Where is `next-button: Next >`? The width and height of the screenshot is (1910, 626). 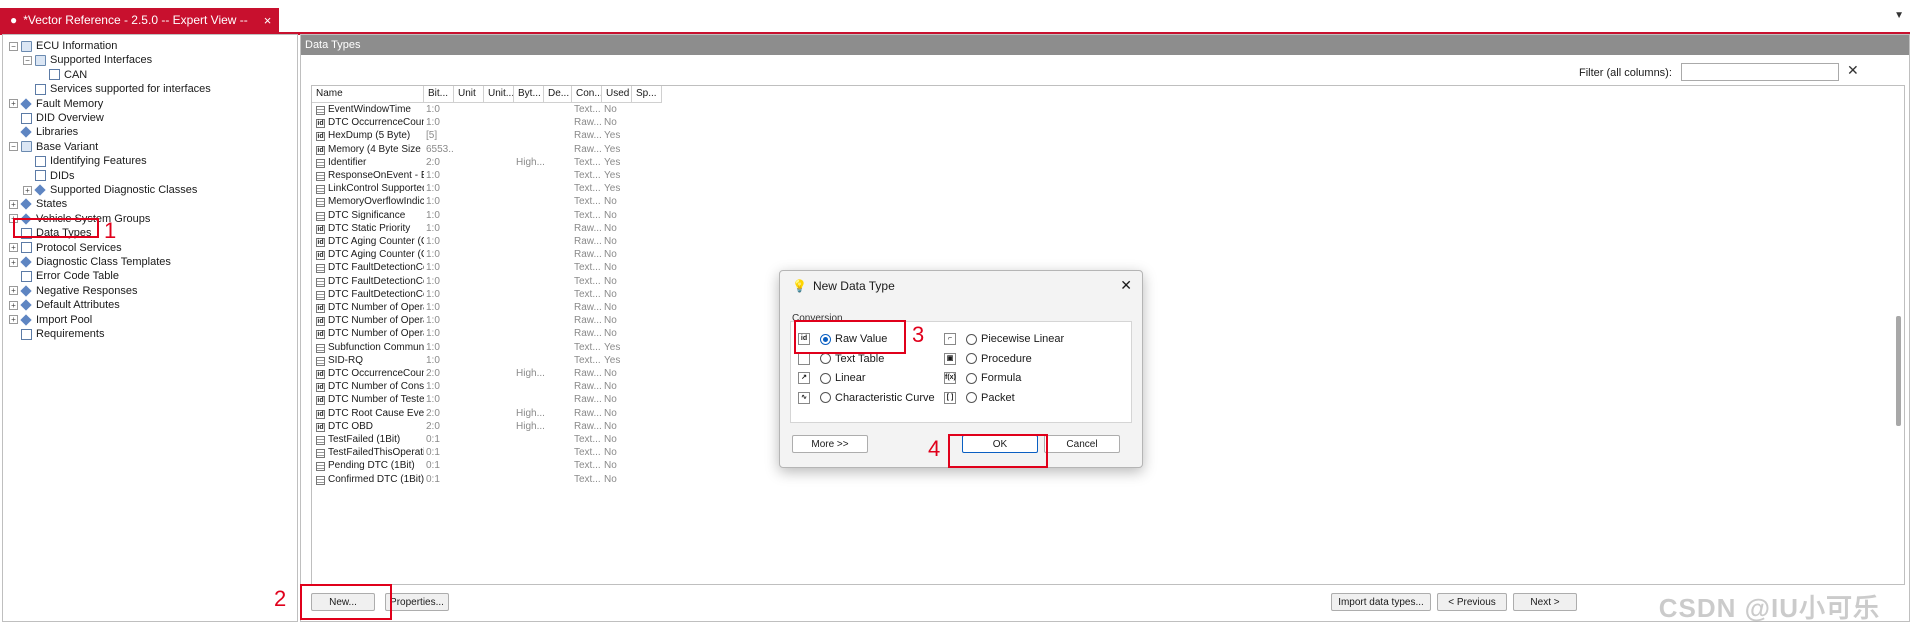
next-button: Next > is located at coordinates (1545, 602).